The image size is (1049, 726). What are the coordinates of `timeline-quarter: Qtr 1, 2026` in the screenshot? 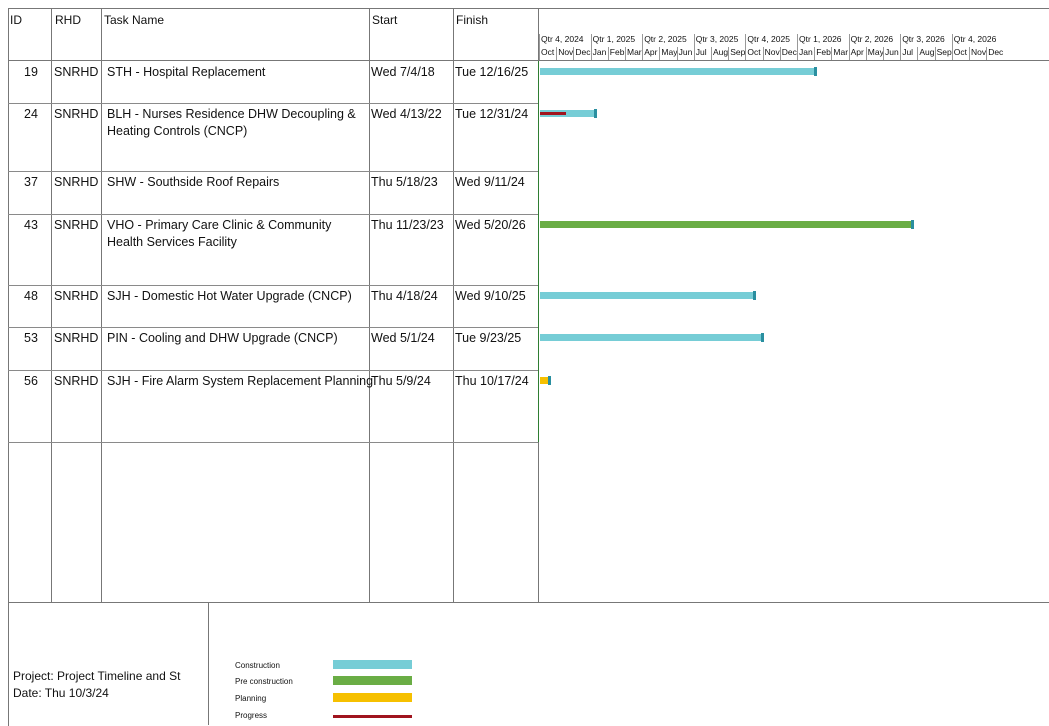 It's located at (823, 40).